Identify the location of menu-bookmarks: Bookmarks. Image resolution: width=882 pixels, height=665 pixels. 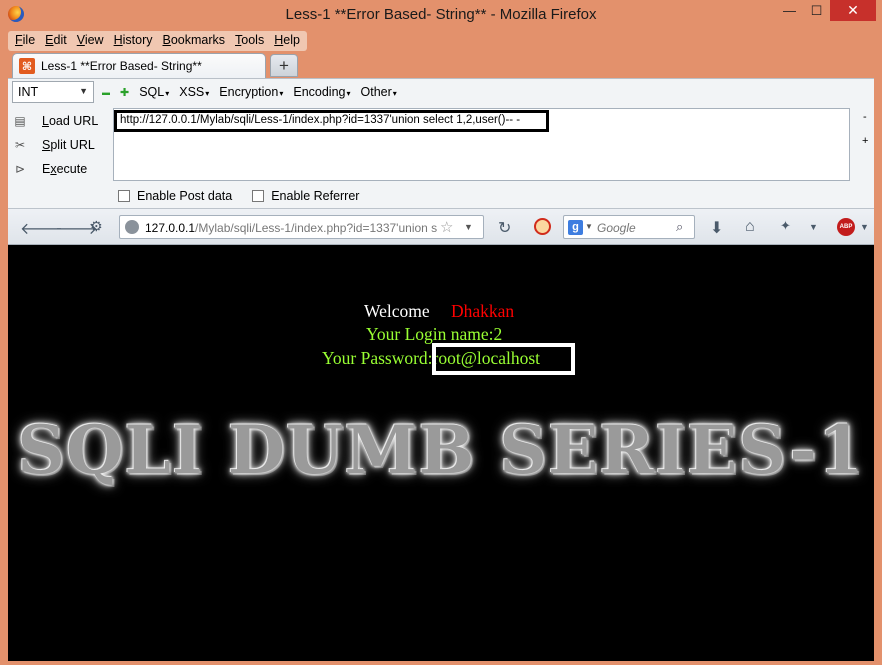
(194, 41).